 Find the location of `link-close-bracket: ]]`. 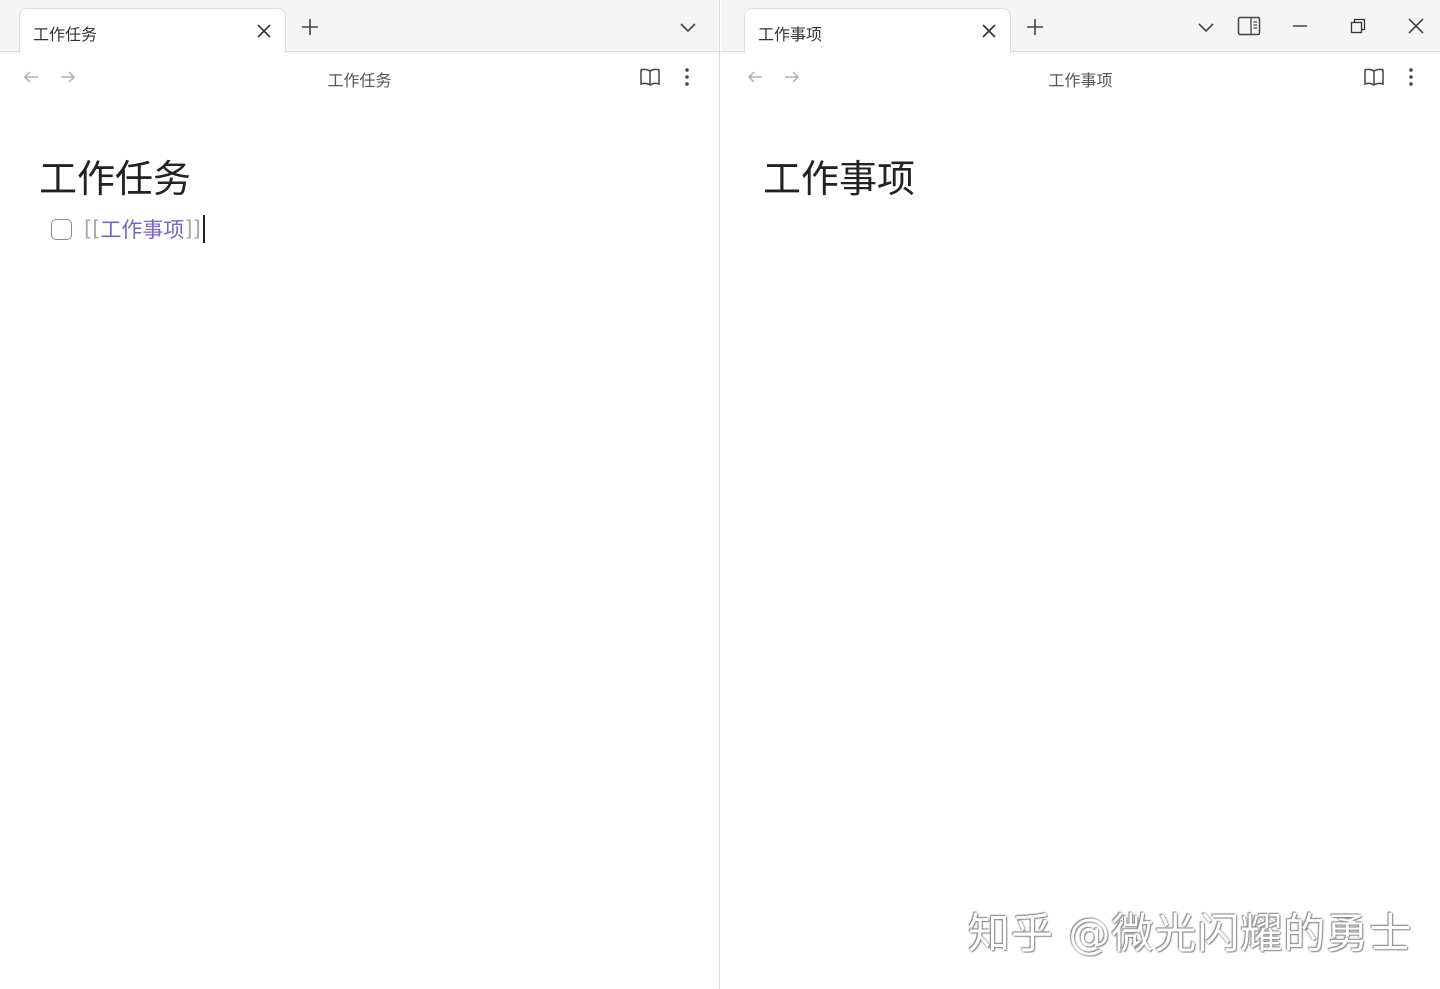

link-close-bracket: ]] is located at coordinates (192, 229).